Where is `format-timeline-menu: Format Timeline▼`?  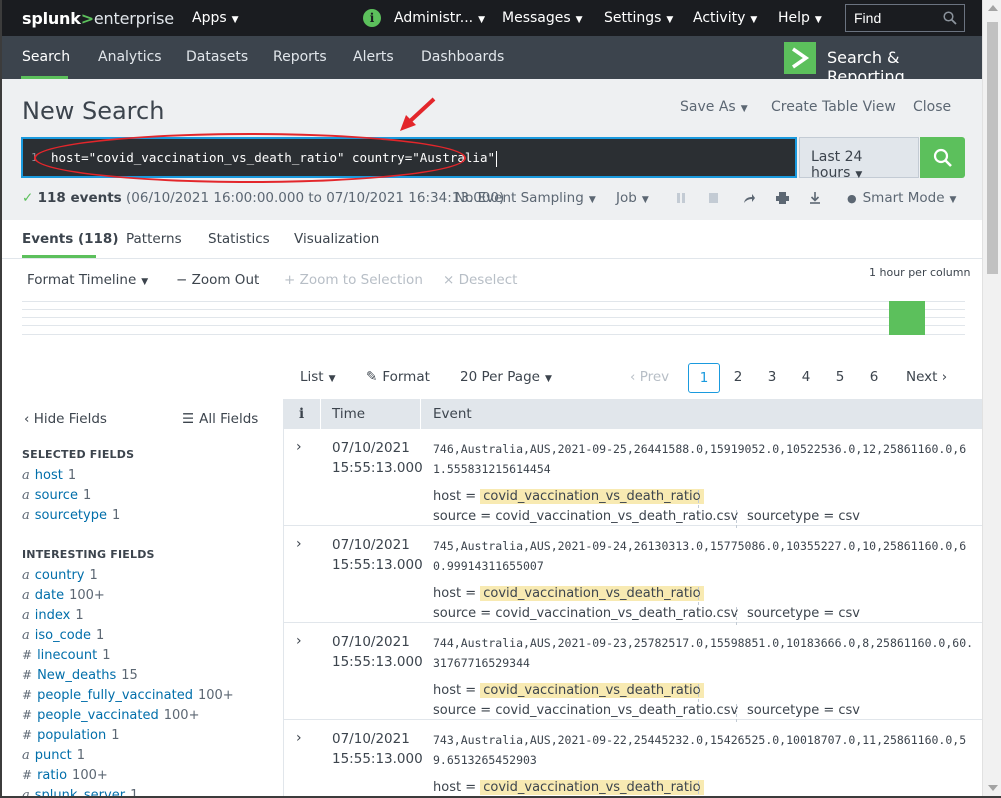
format-timeline-menu: Format Timeline▼ is located at coordinates (87, 280).